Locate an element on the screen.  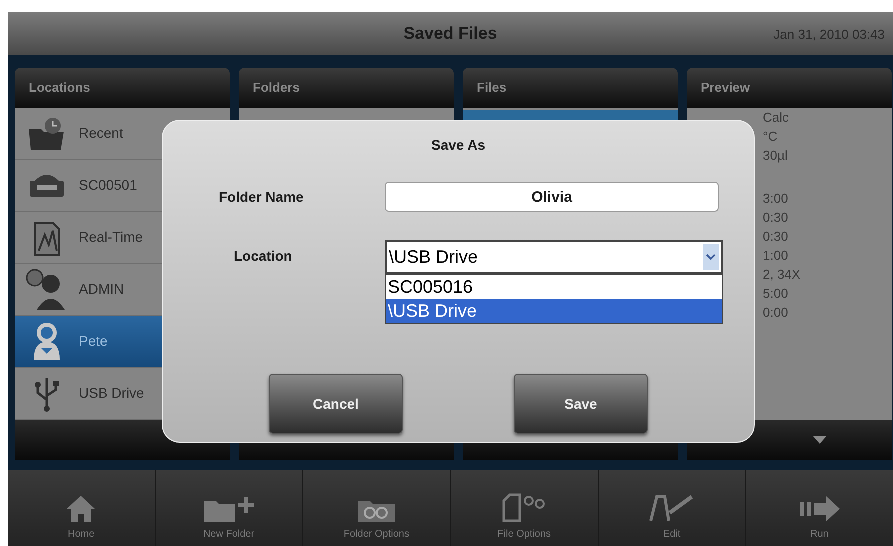
preview-line: 30µl is located at coordinates (776, 156).